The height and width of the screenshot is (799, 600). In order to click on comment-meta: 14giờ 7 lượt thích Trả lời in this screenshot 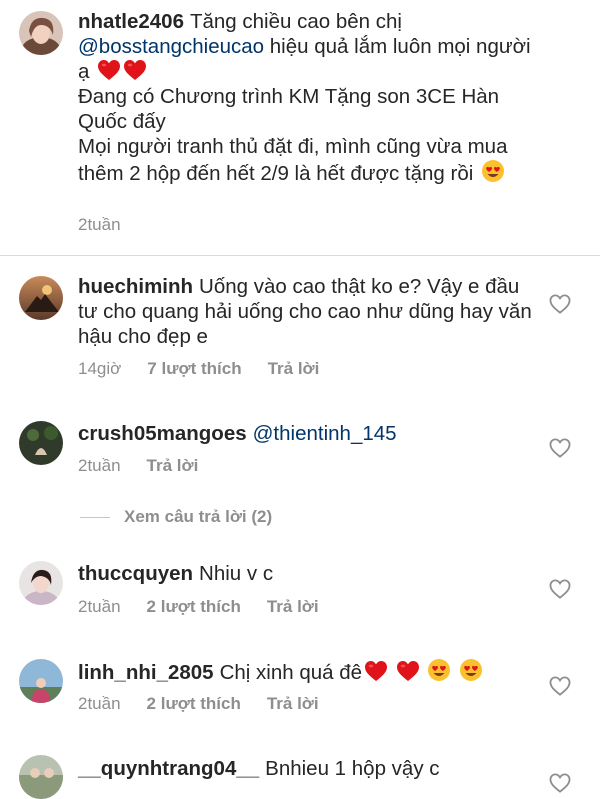, I will do `click(198, 369)`.